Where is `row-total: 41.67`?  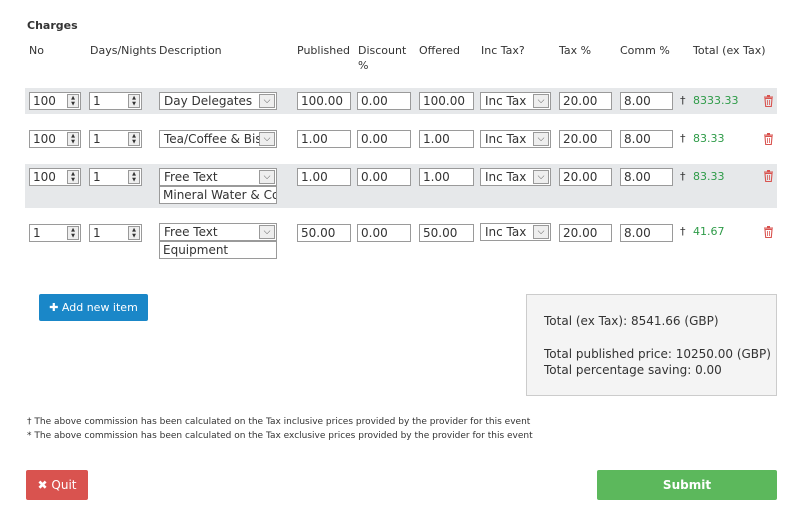 row-total: 41.67 is located at coordinates (709, 231).